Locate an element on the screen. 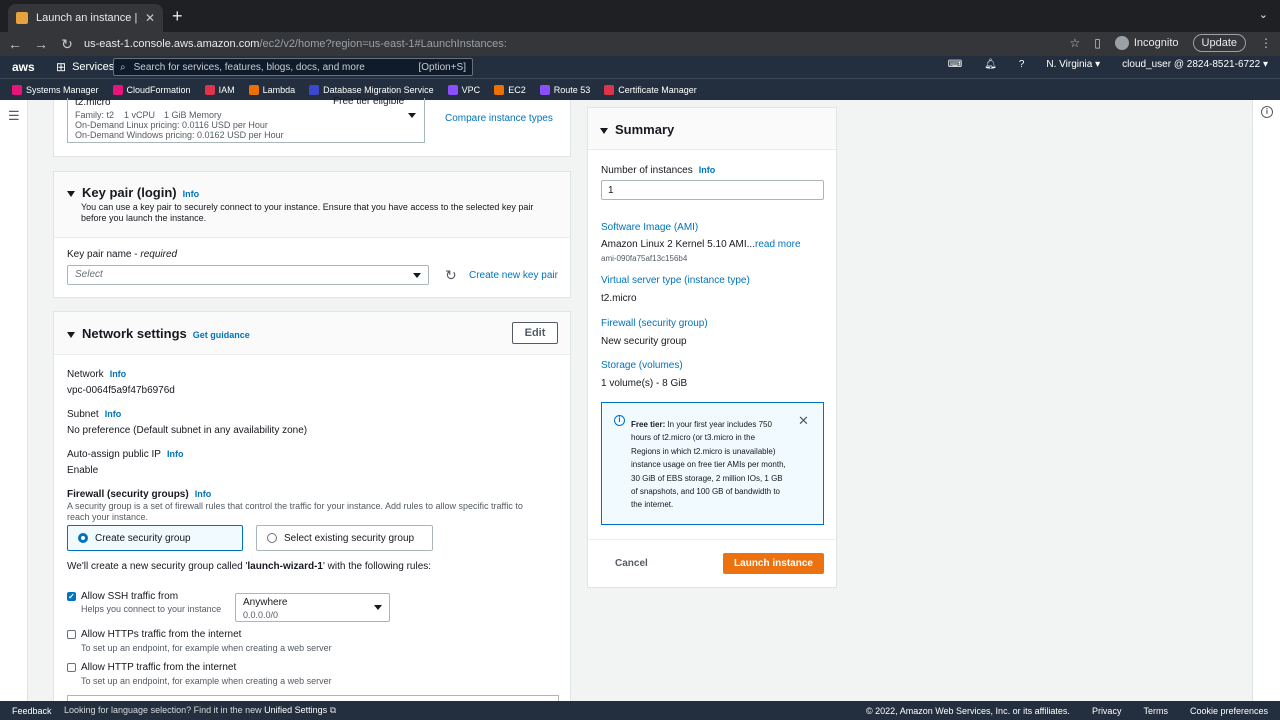 Image resolution: width=1280 pixels, height=720 pixels. summary-title-row: Summary is located at coordinates (637, 129).